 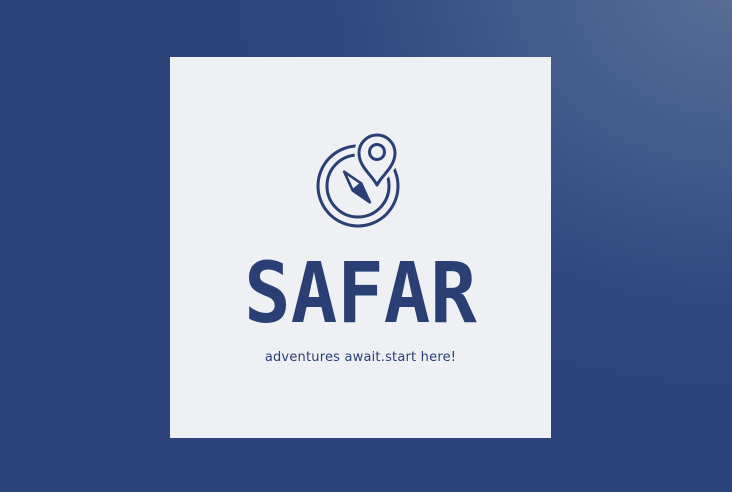 I want to click on brand-tagline: adventures await.start here!, so click(x=360, y=357).